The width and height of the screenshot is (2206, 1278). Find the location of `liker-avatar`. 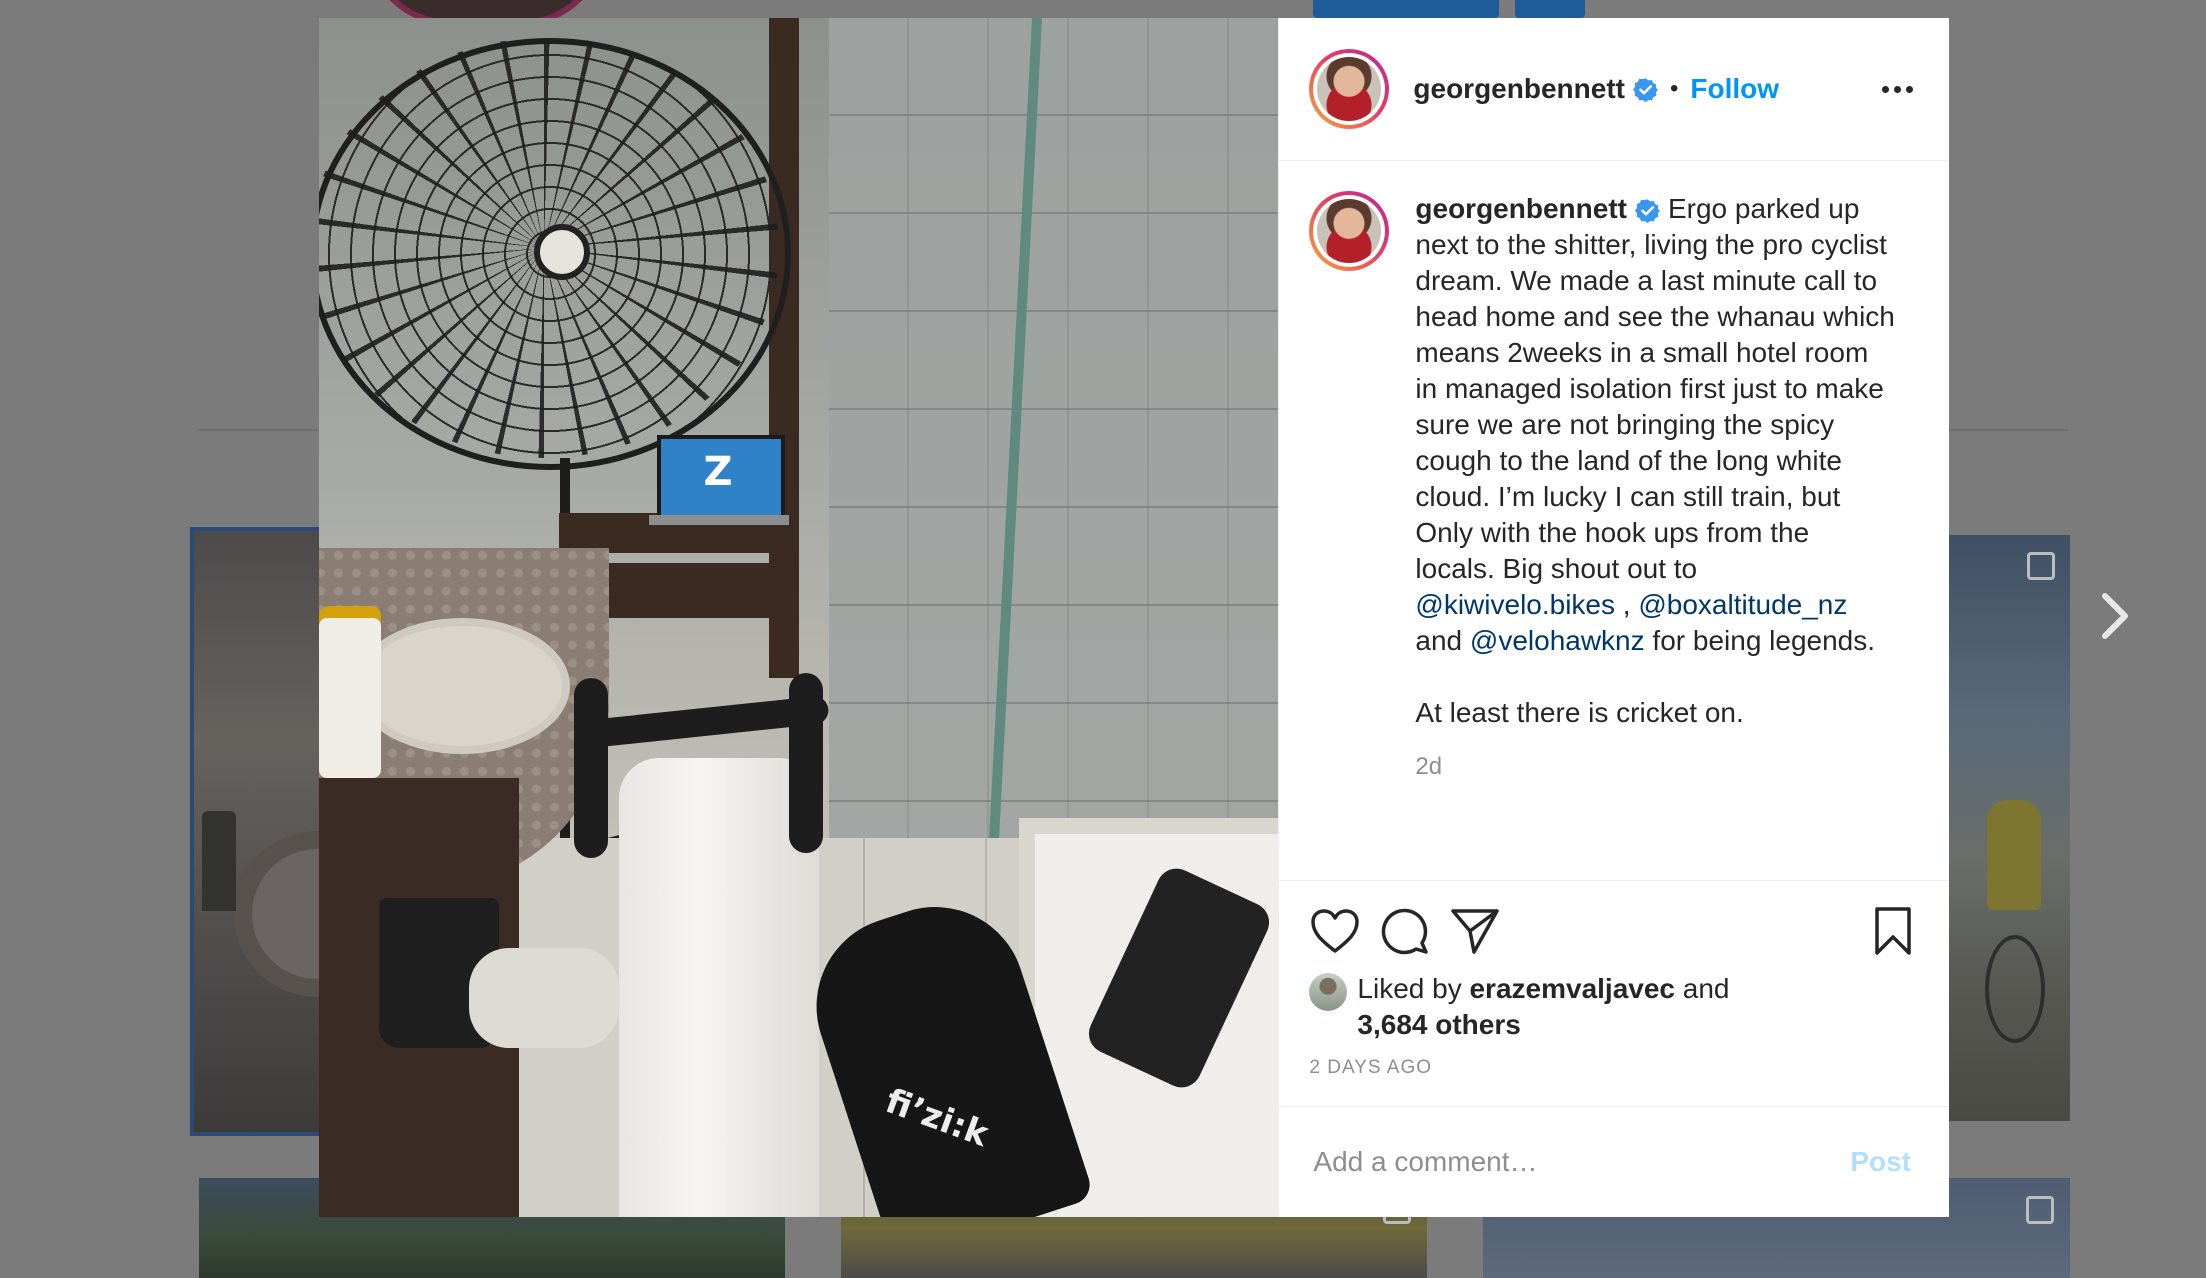

liker-avatar is located at coordinates (1328, 992).